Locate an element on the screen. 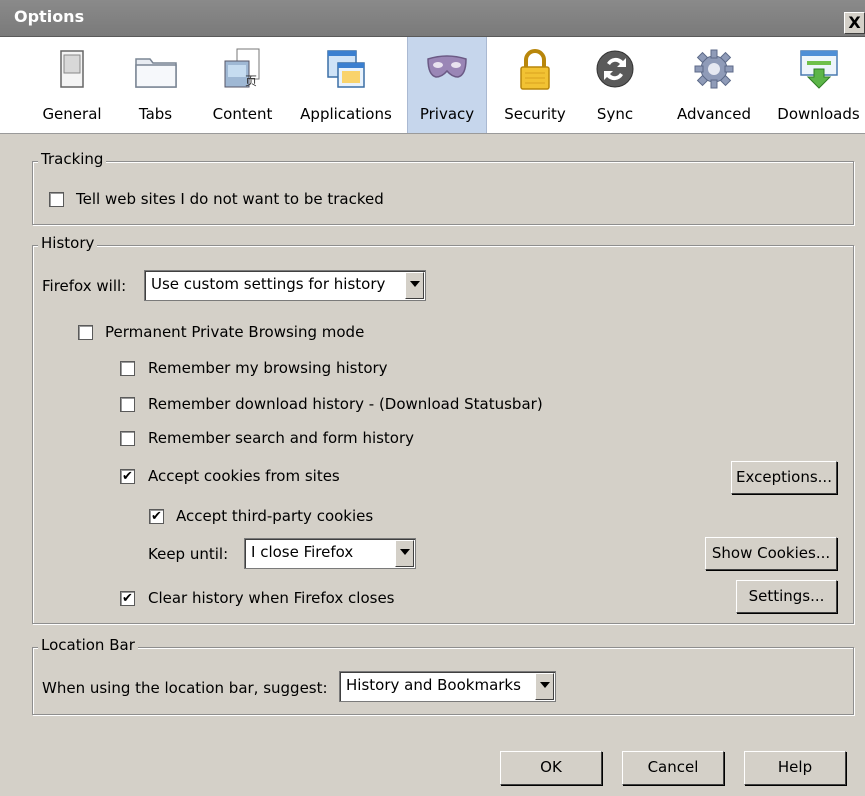  tab-content: 页 Content is located at coordinates (242, 85).